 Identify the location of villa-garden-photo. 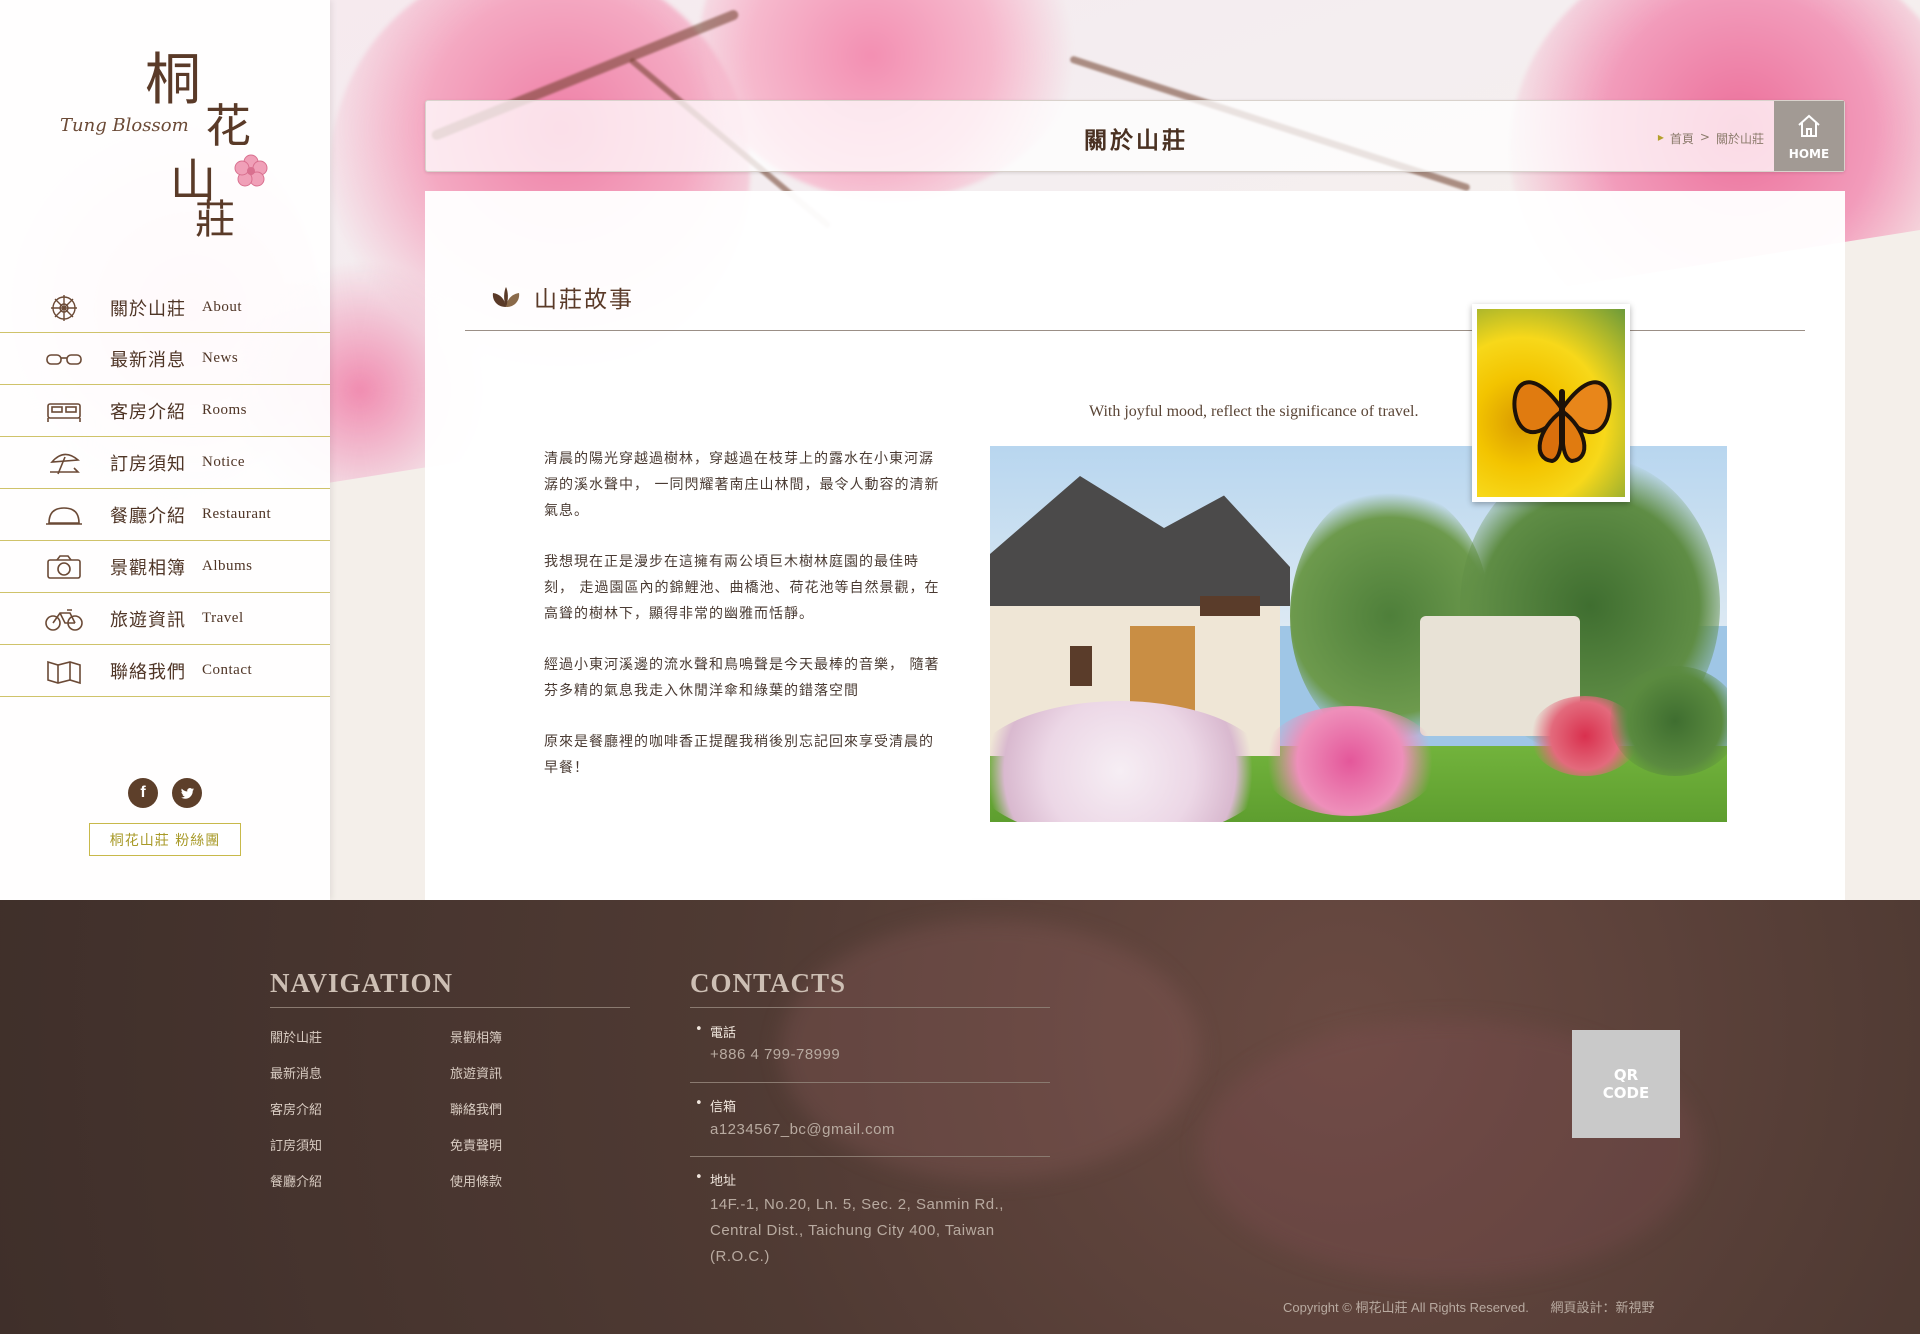
(1358, 634).